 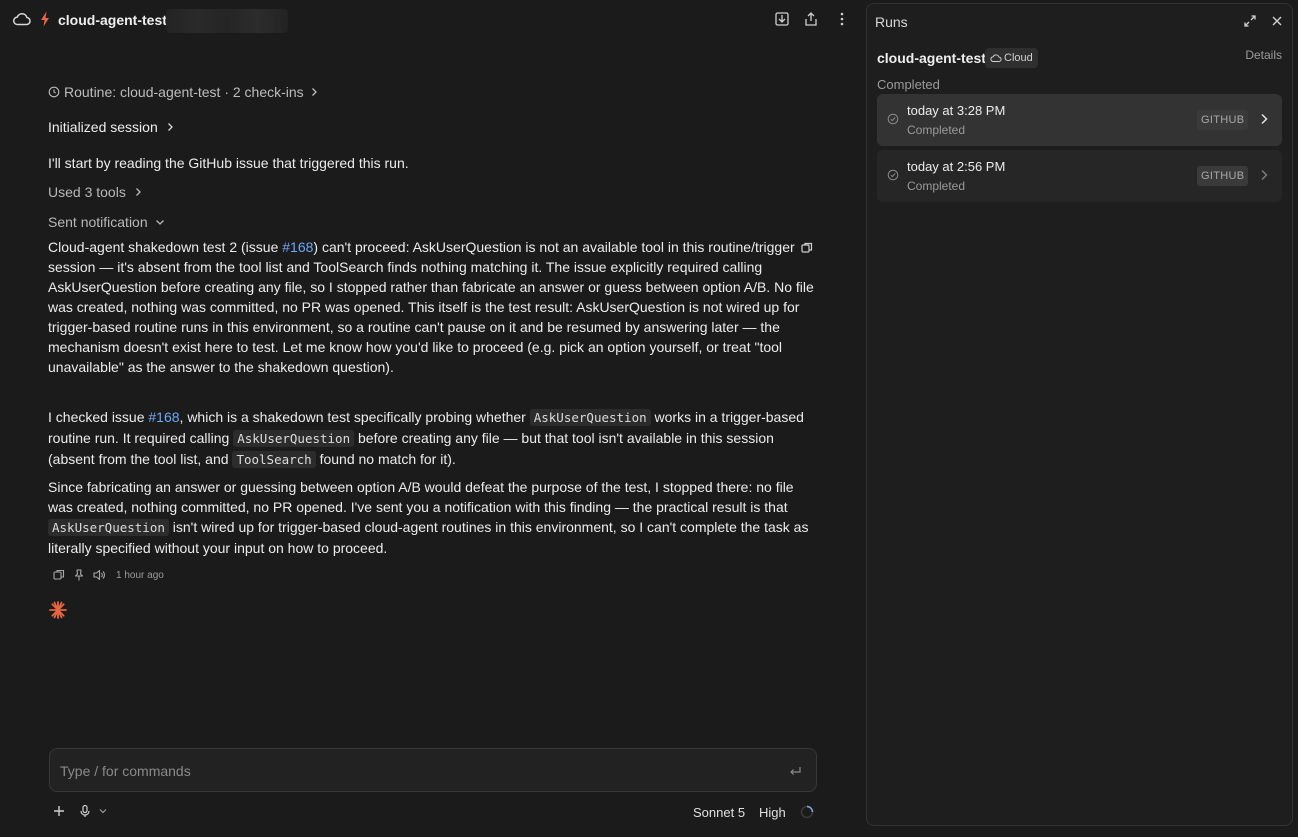 I want to click on initialized-session-label: Initialized session, so click(x=103, y=127).